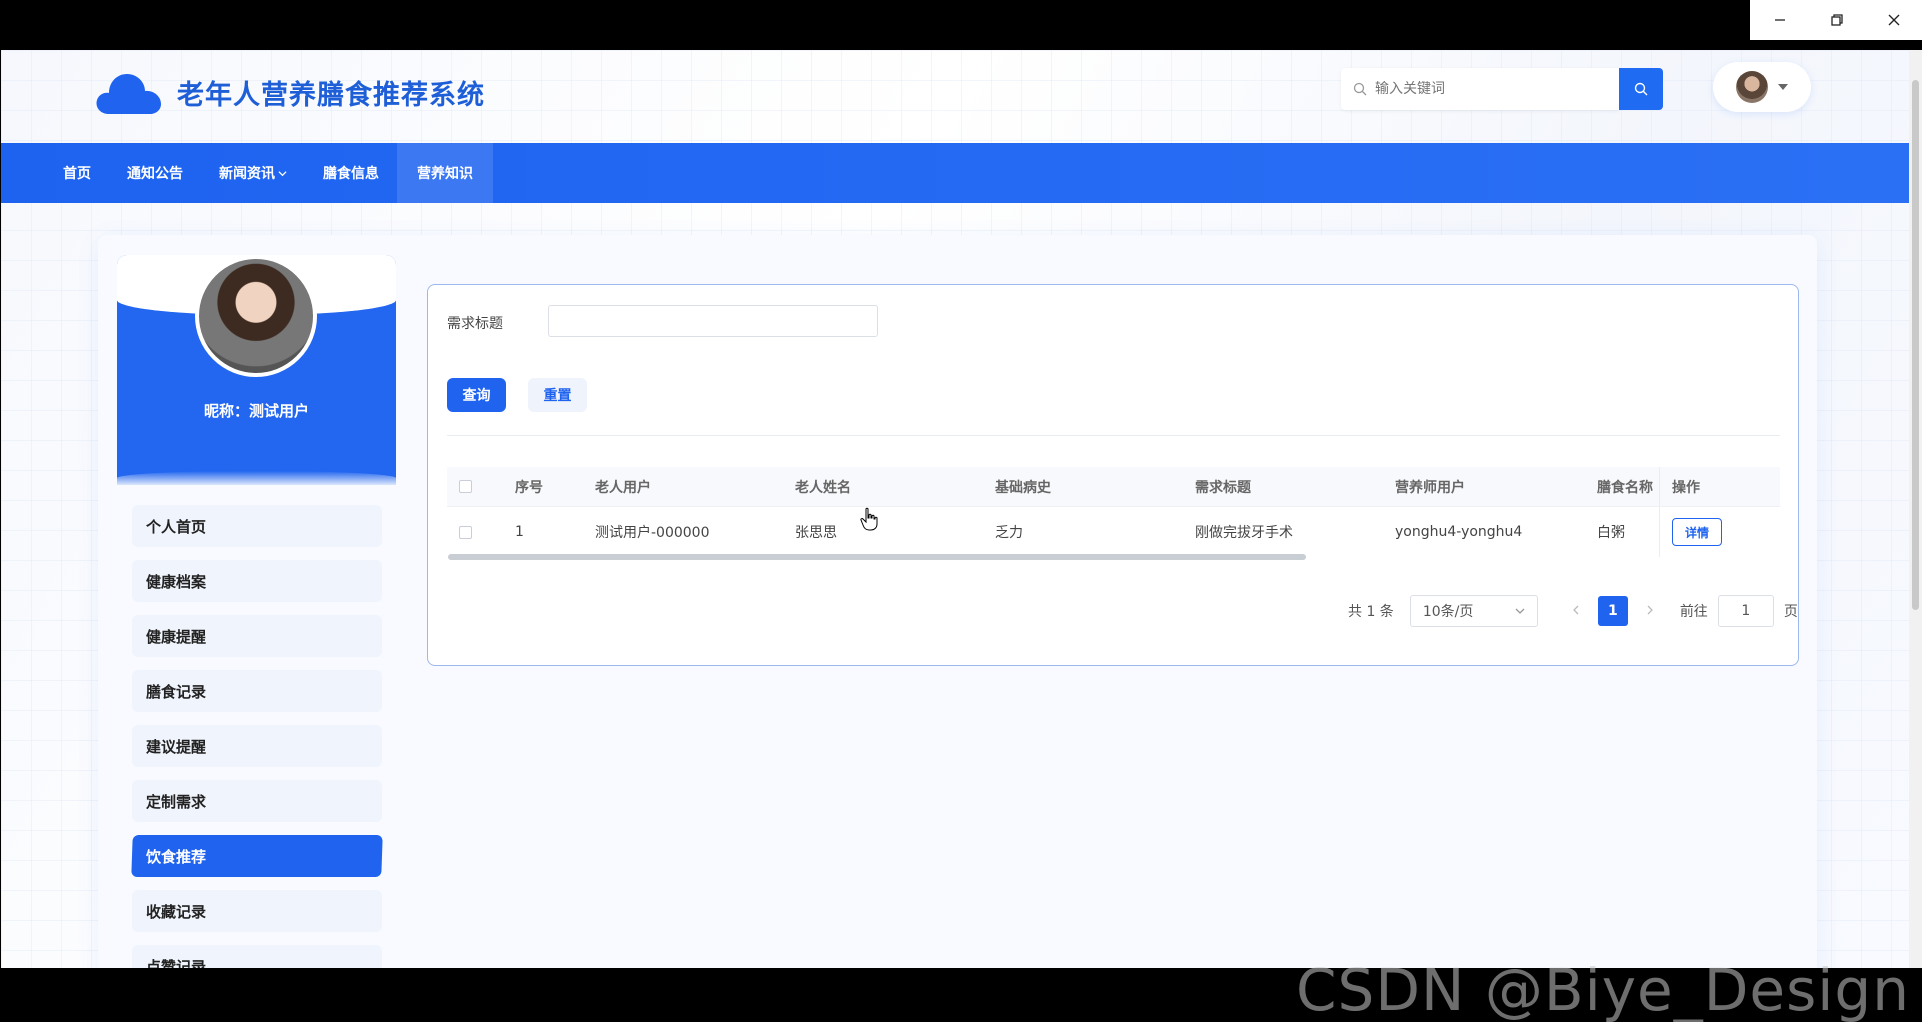 This screenshot has height=1022, width=1922. I want to click on nav-label: 新闻资讯, so click(247, 174).